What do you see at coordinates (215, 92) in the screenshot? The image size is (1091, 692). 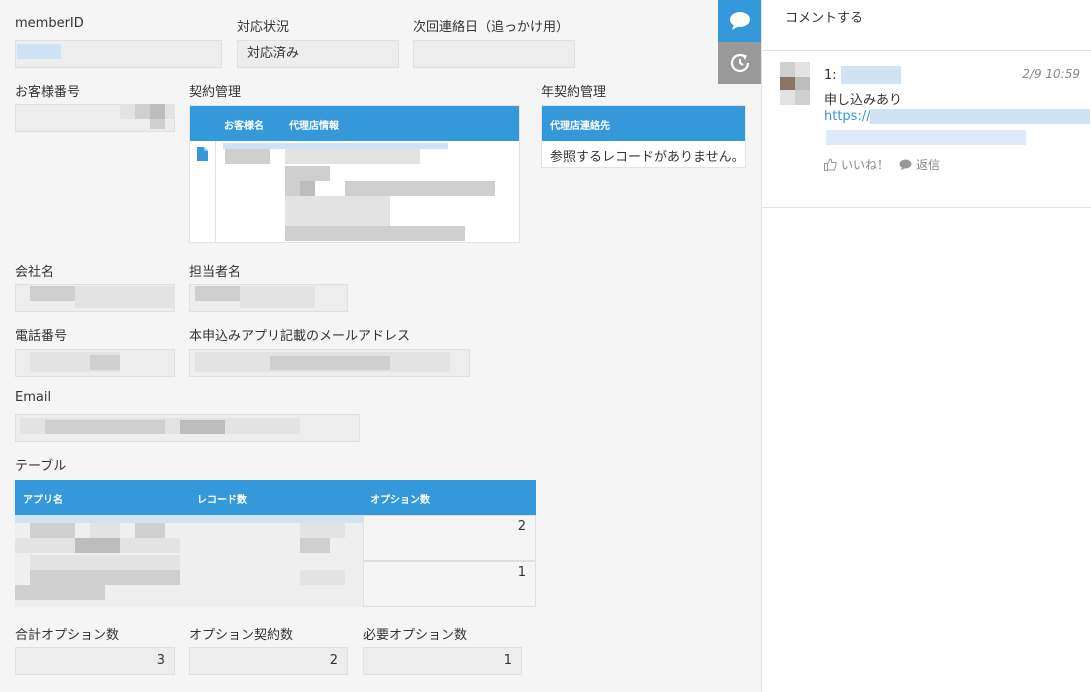 I see `contract-label: 契約管理` at bounding box center [215, 92].